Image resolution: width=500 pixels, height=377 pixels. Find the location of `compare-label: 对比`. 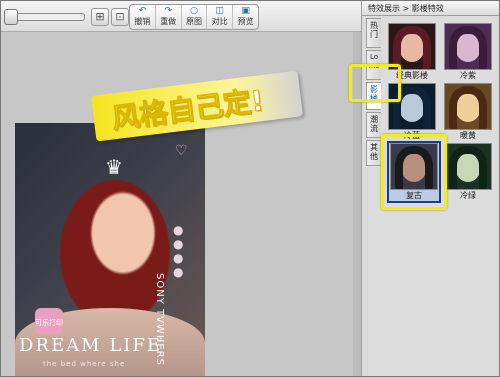

compare-label: 对比 is located at coordinates (219, 21).